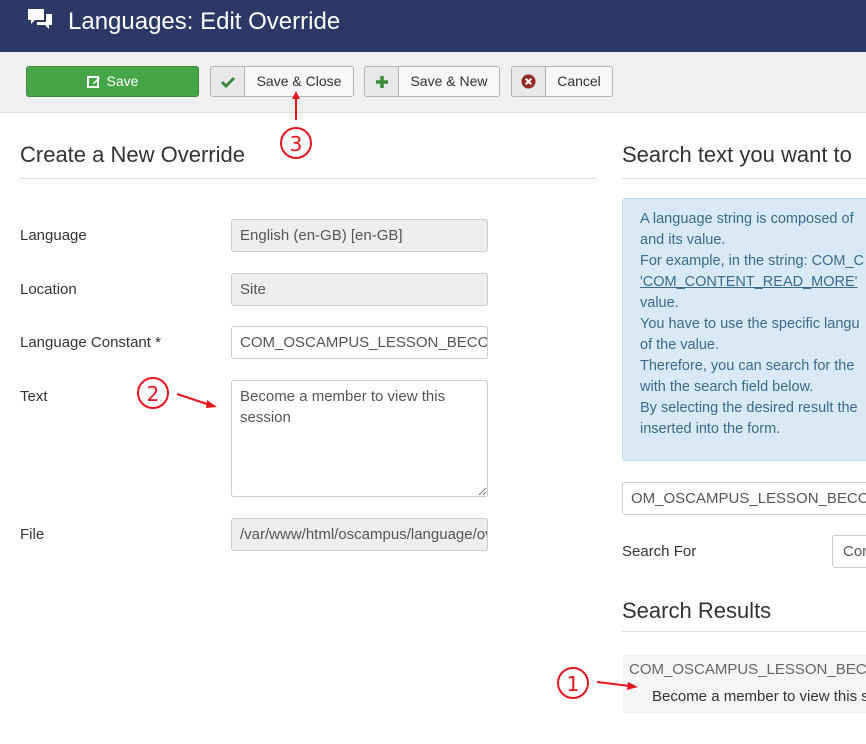 The height and width of the screenshot is (744, 866). Describe the element at coordinates (579, 81) in the screenshot. I see `cancel-label: Cancel` at that location.